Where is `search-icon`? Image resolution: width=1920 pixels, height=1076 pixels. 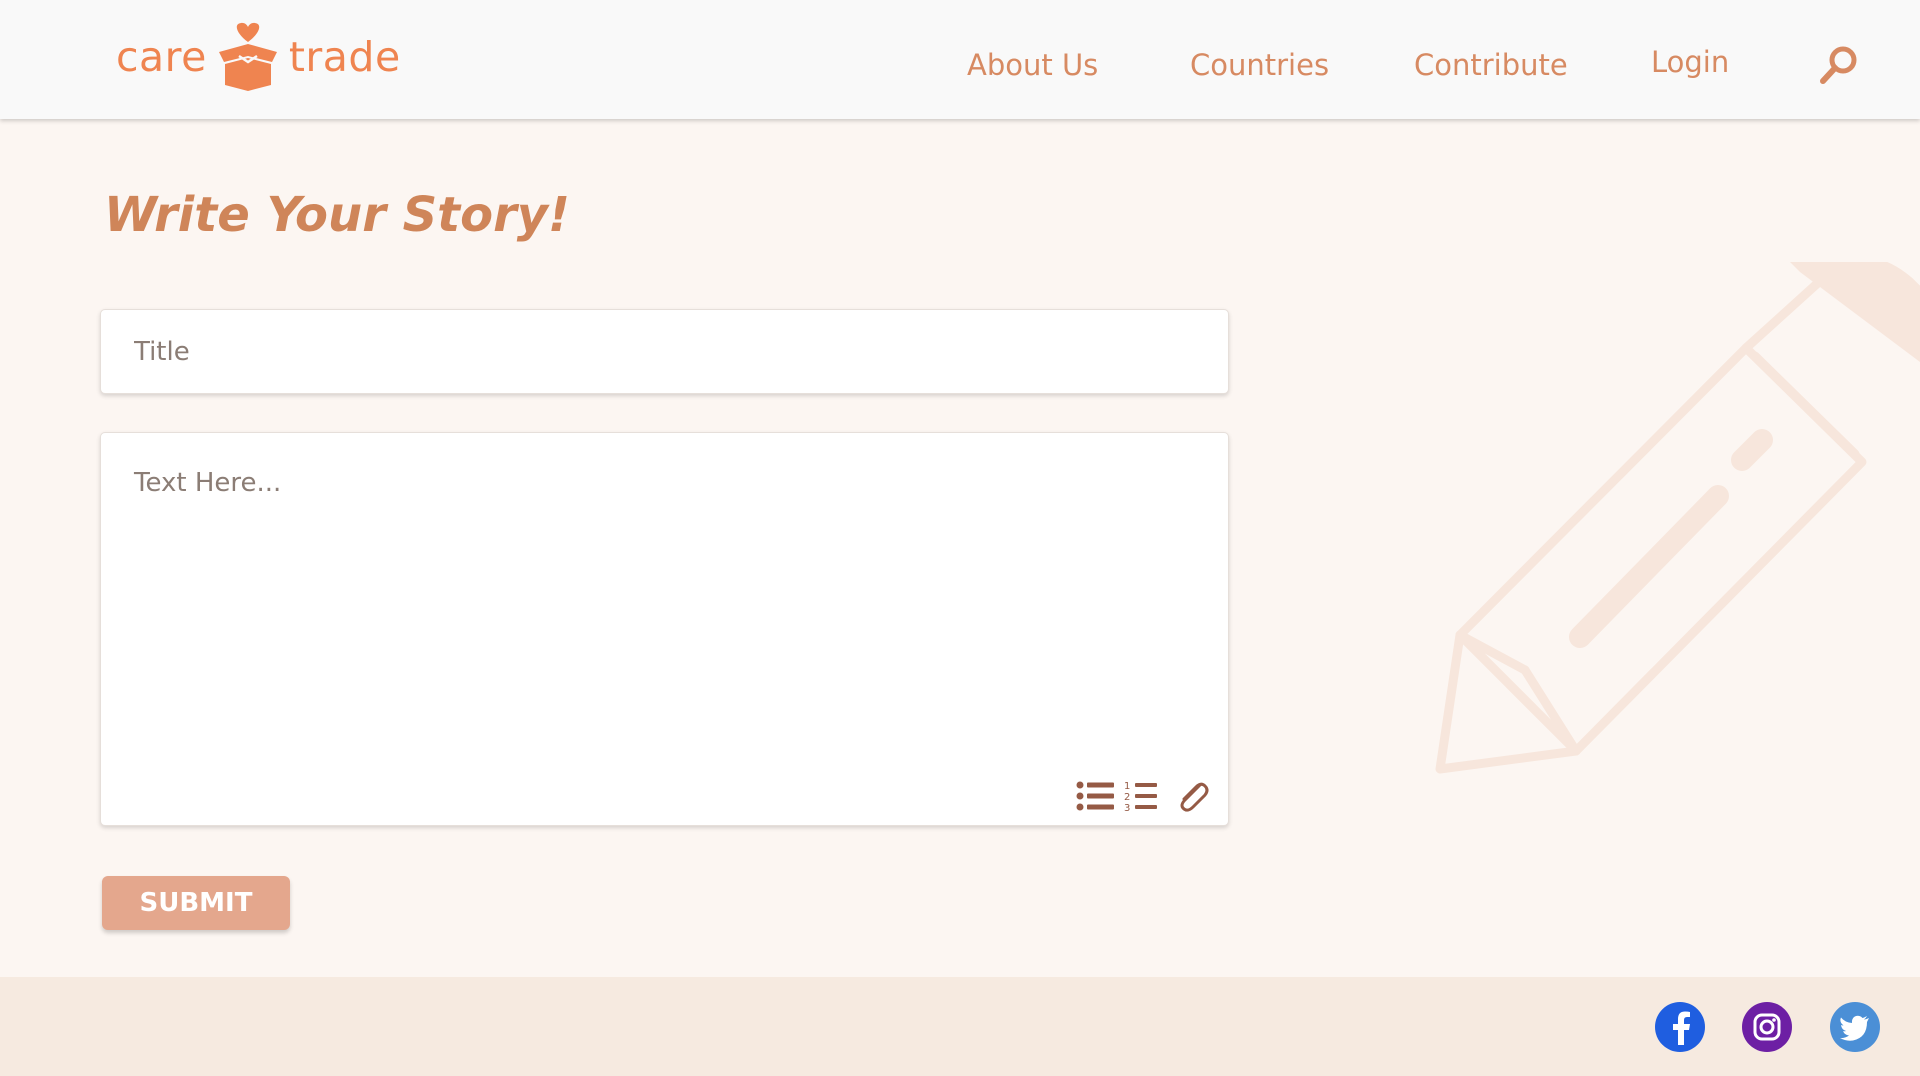 search-icon is located at coordinates (1839, 65).